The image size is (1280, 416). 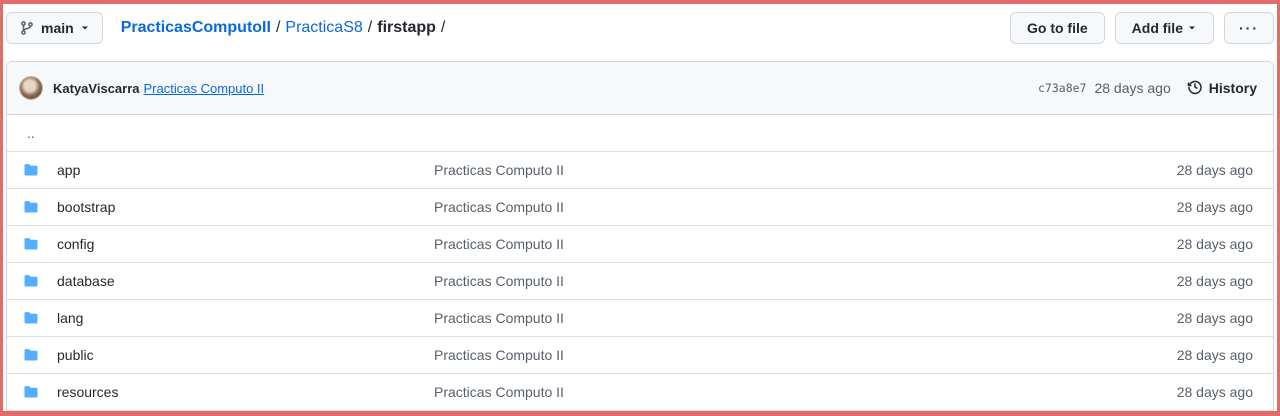 What do you see at coordinates (245, 244) in the screenshot?
I see `file-name-link: config` at bounding box center [245, 244].